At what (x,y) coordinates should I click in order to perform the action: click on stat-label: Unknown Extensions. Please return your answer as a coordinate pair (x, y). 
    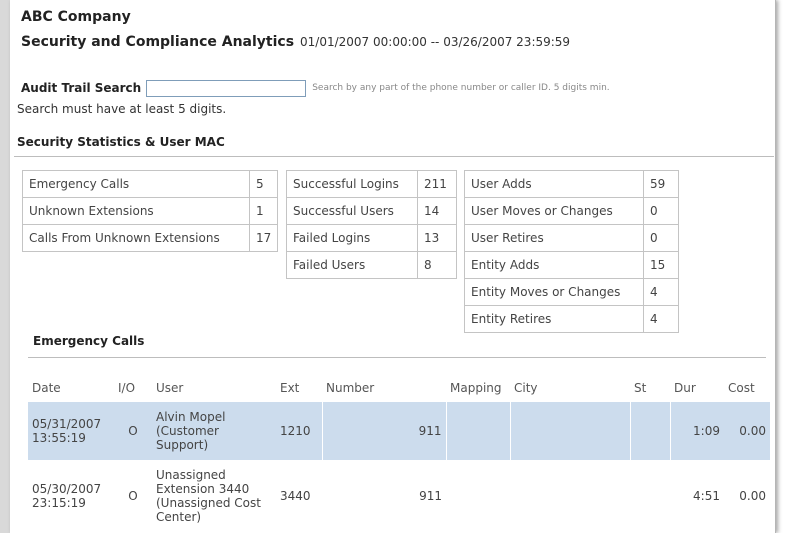
    Looking at the image, I should click on (136, 211).